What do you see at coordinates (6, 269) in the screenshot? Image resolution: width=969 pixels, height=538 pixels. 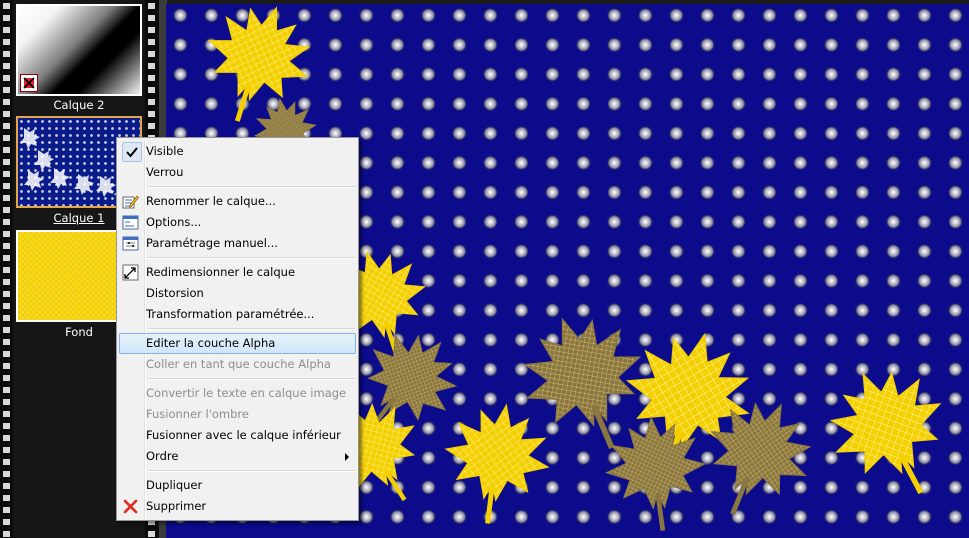 I see `film-strip-left` at bounding box center [6, 269].